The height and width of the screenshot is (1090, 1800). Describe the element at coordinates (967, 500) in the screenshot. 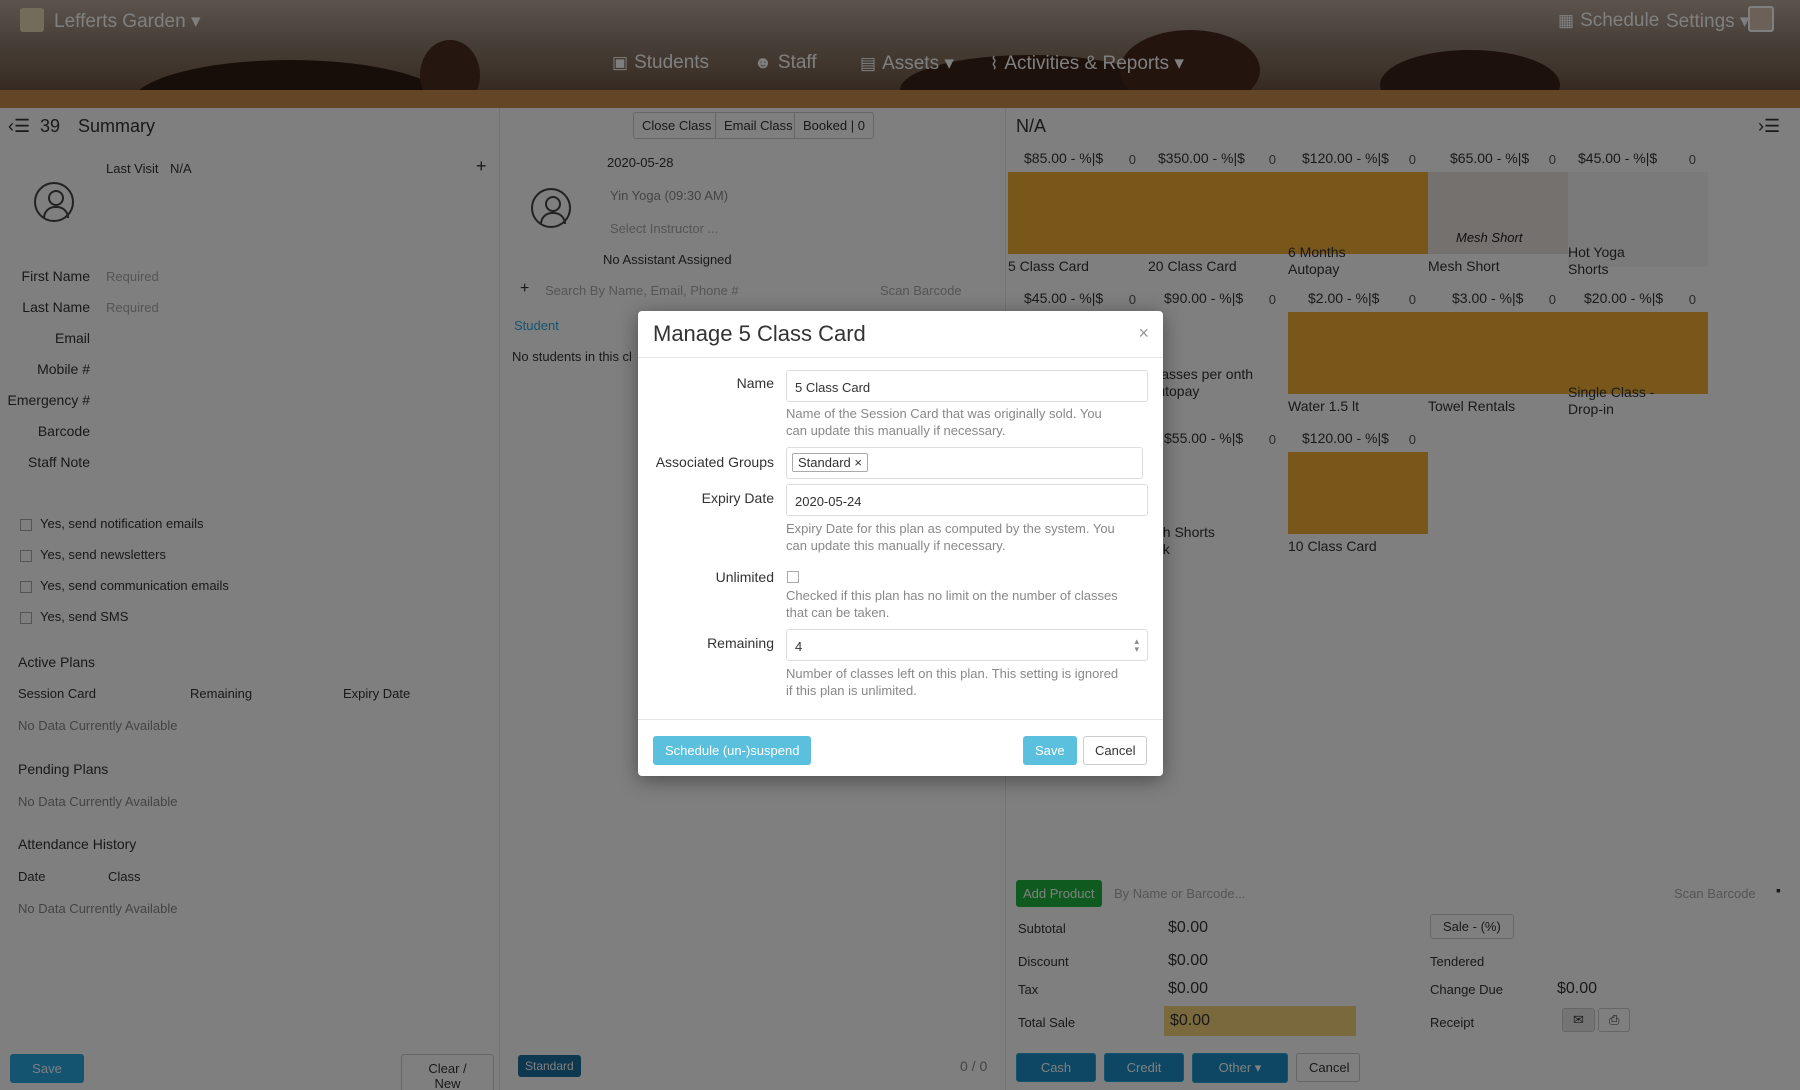

I see `expiry-date-input: 2020-05-24` at that location.